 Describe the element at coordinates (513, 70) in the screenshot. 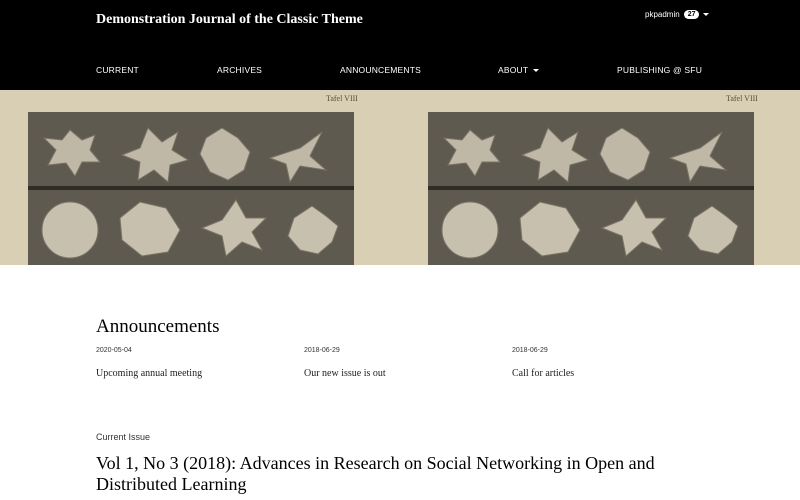

I see `nav-label: ABOUT` at that location.